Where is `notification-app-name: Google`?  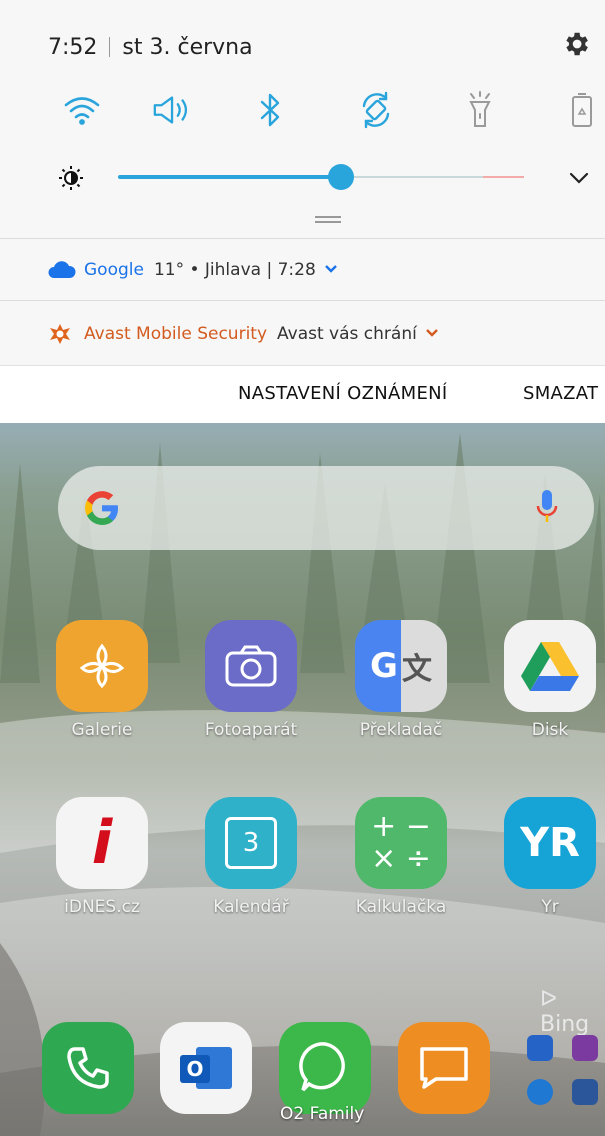
notification-app-name: Google is located at coordinates (114, 270).